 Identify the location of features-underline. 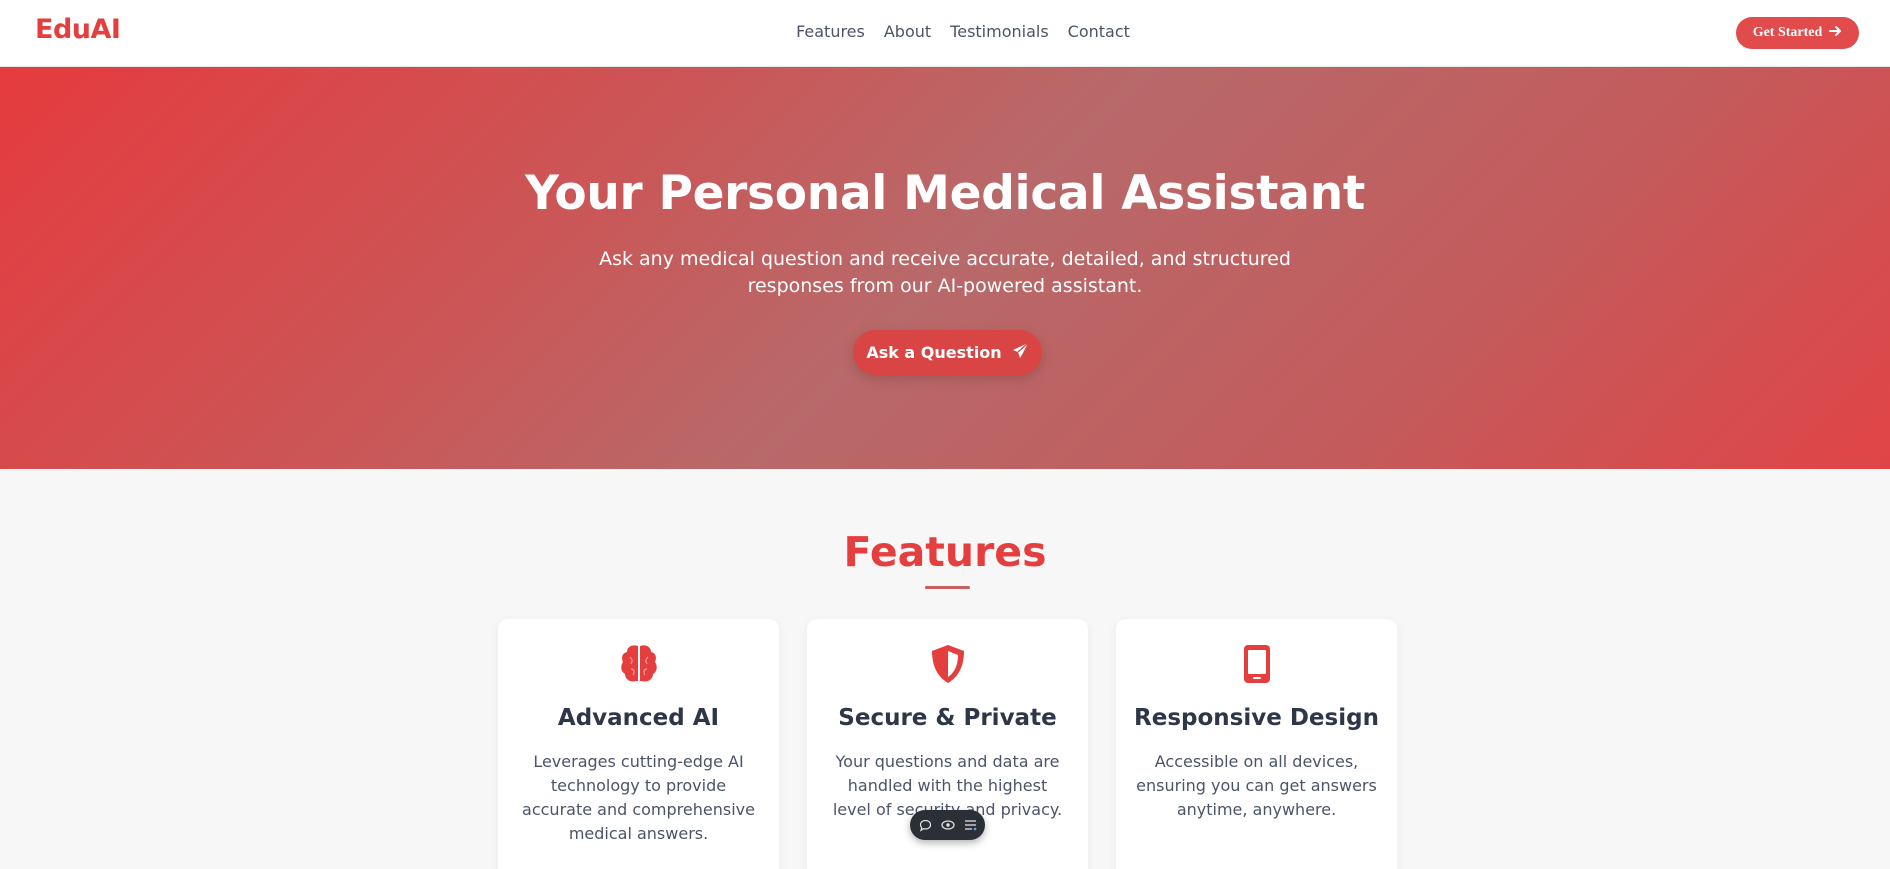
(947, 587).